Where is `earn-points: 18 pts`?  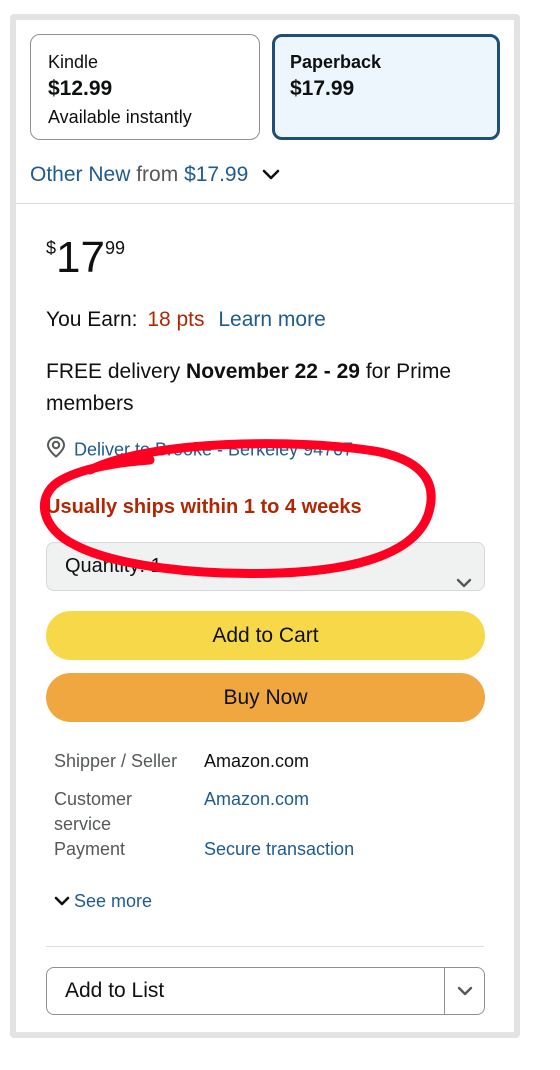 earn-points: 18 pts is located at coordinates (176, 319).